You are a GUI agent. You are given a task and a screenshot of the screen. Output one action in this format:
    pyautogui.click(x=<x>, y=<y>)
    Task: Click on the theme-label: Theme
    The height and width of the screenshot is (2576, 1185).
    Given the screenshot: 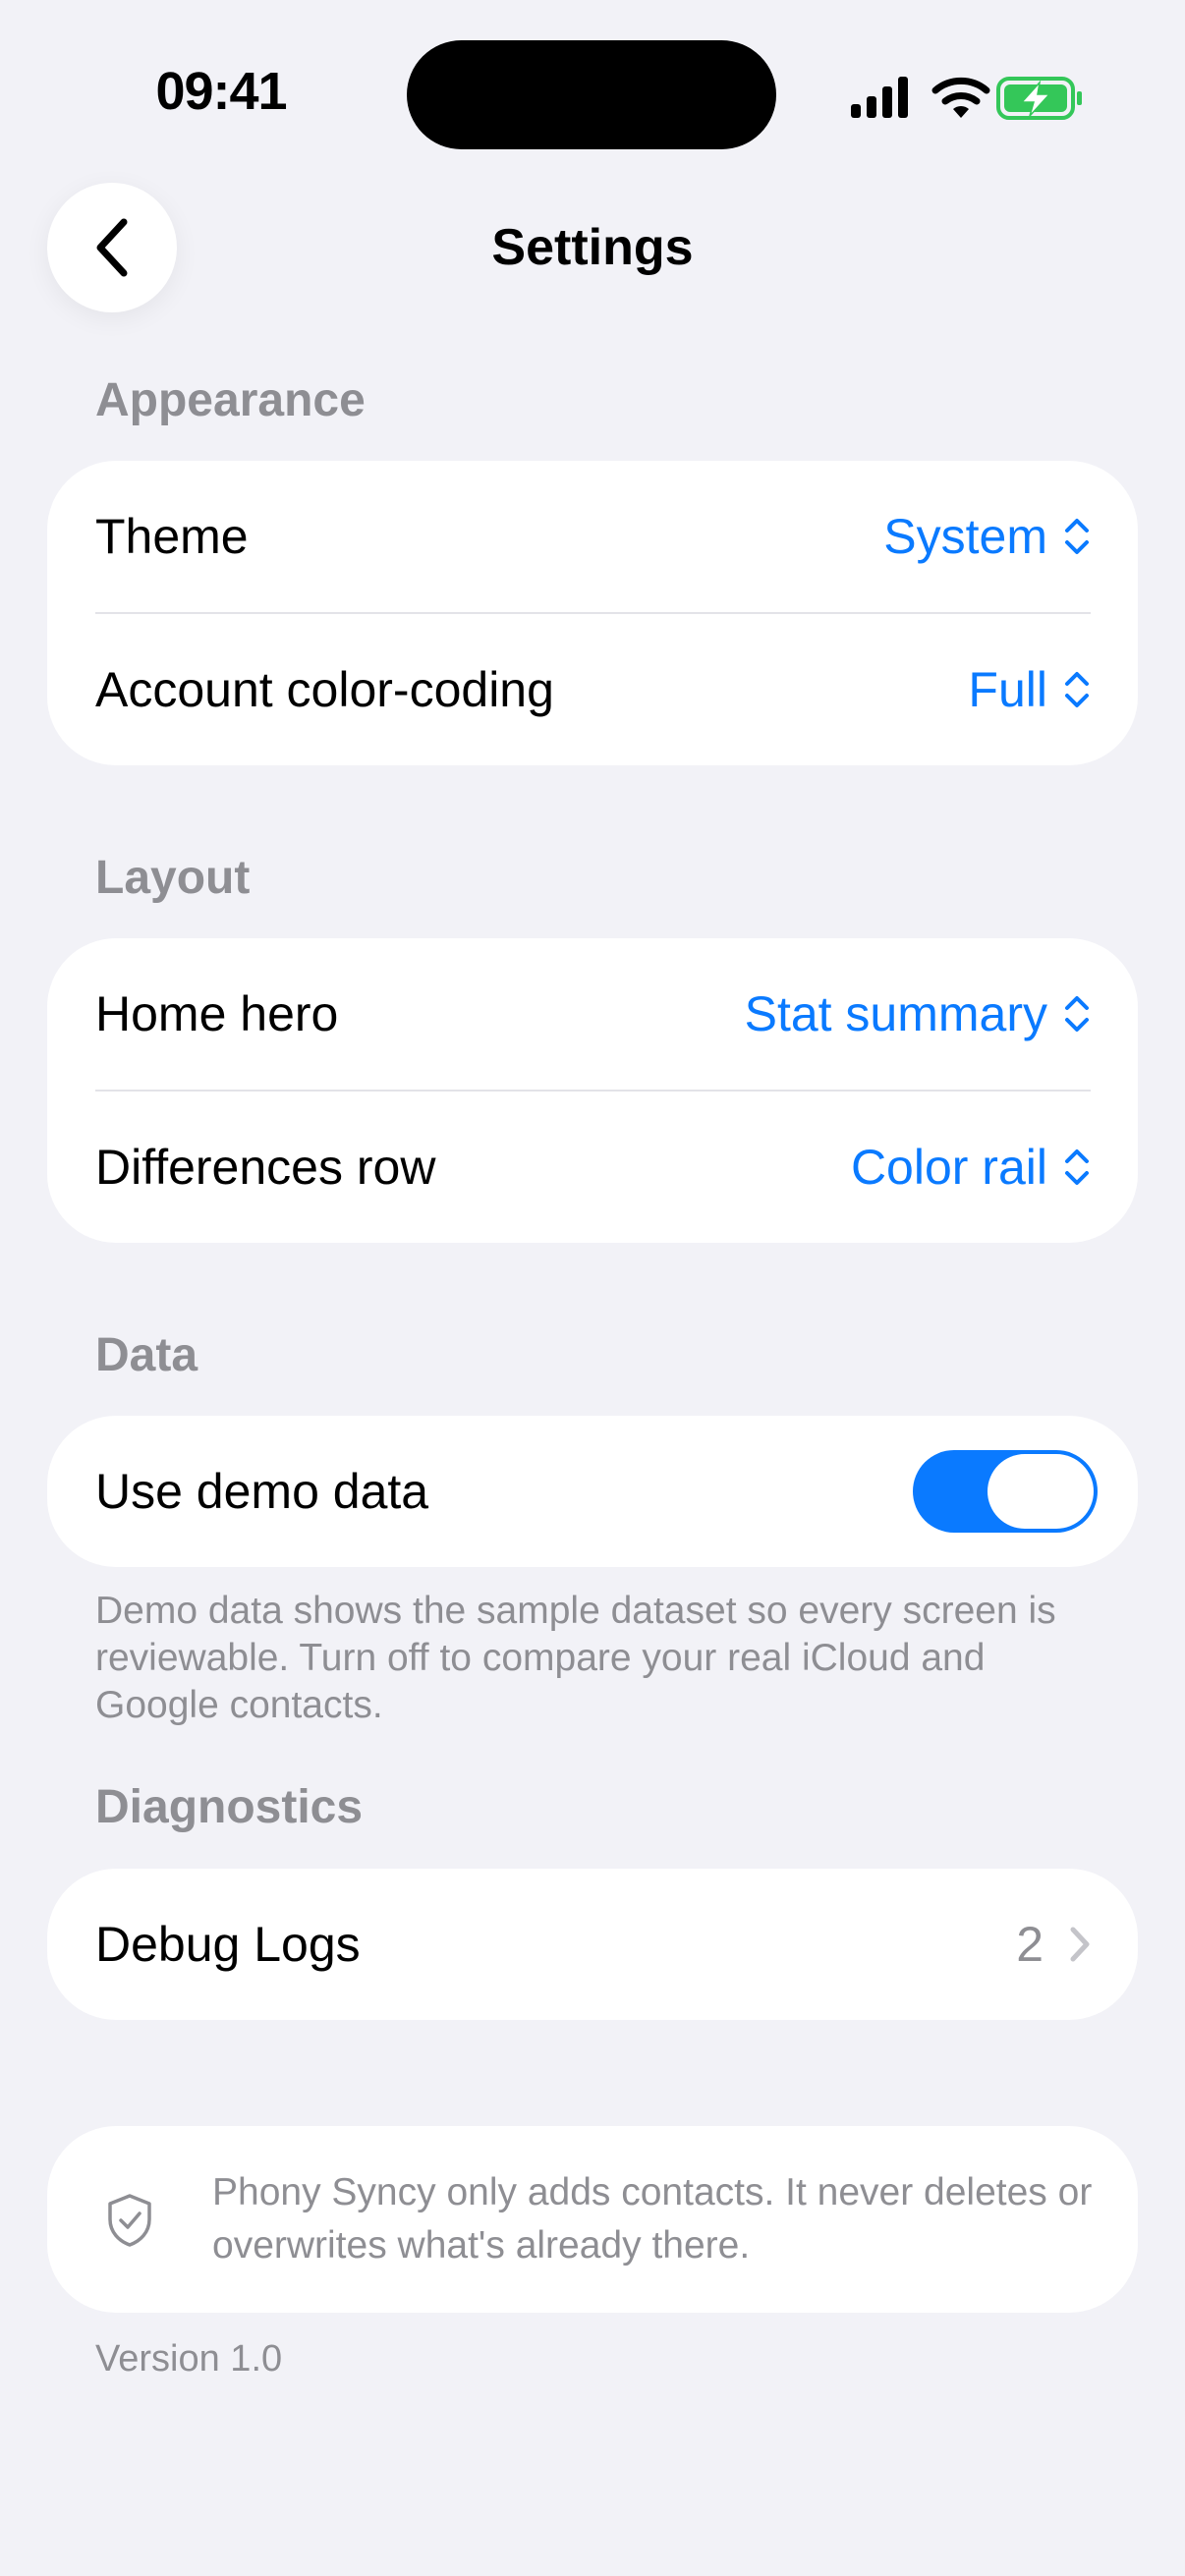 What is the action you would take?
    pyautogui.click(x=172, y=536)
    